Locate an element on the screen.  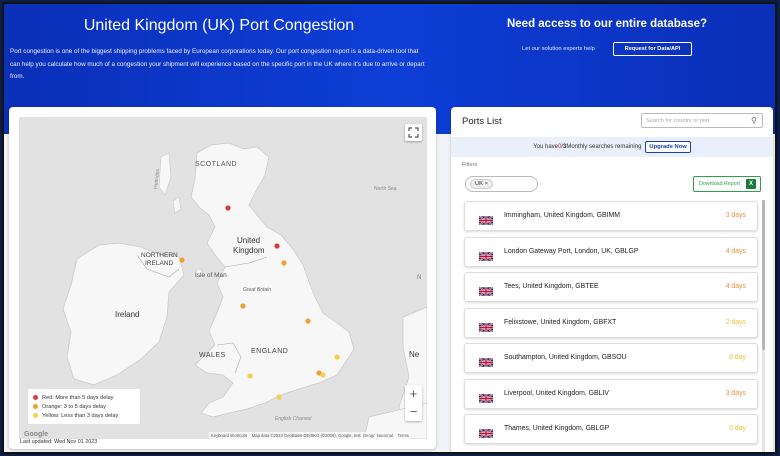
label-isle-of-man: Isle of Man is located at coordinates (211, 275).